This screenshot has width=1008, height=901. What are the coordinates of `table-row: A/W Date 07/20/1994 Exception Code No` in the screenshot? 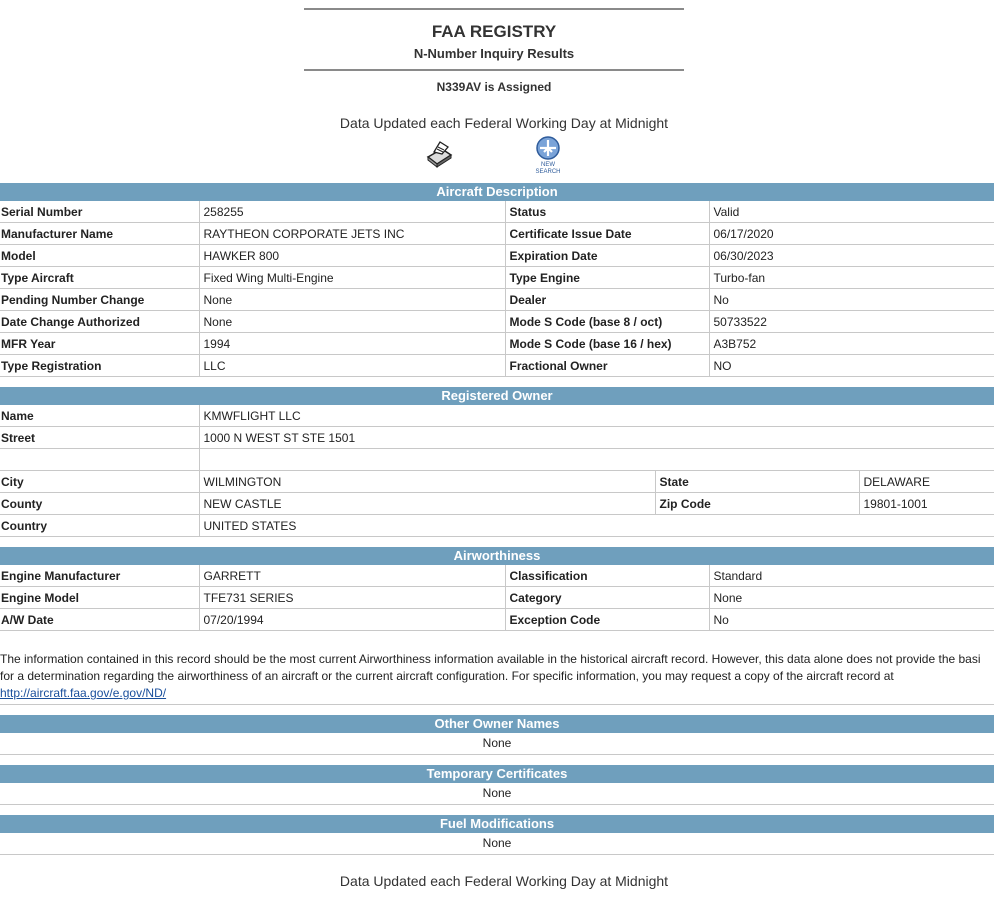 It's located at (497, 619).